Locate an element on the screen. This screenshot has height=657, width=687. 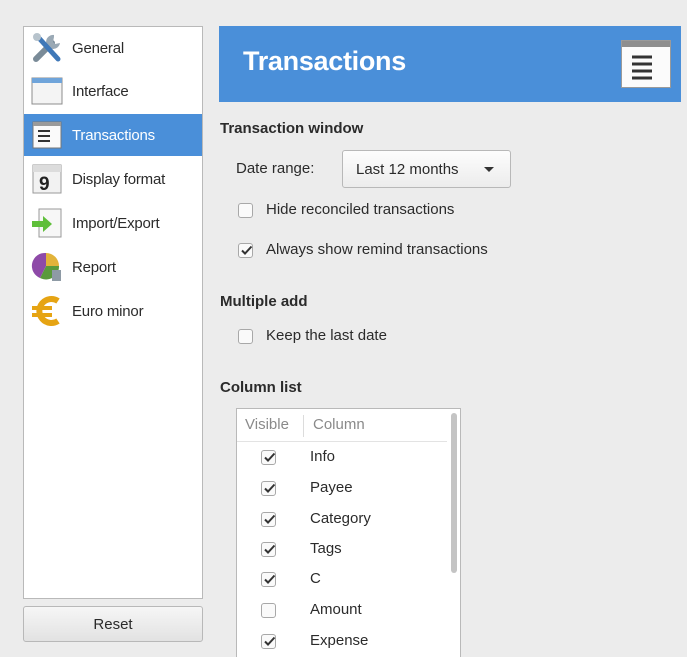
page-title: Transactions is located at coordinates (324, 61).